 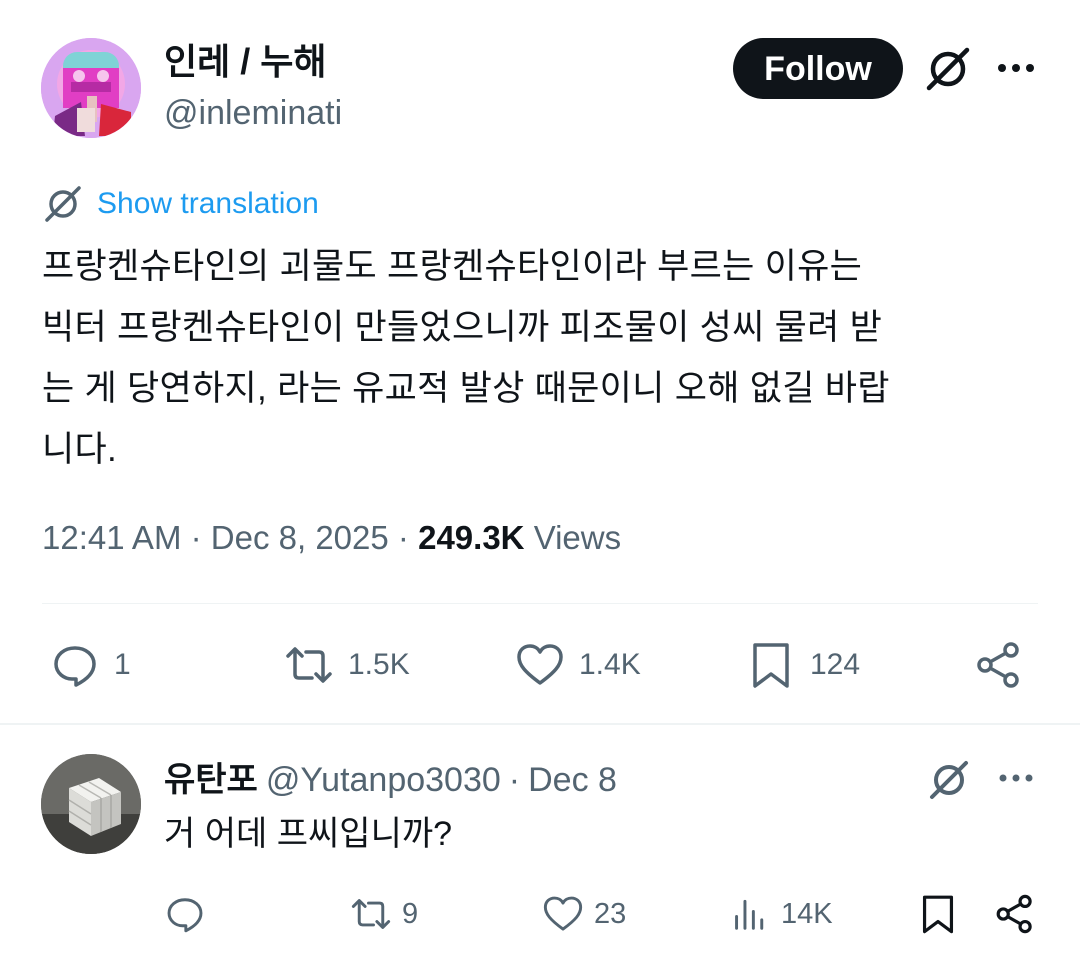 I want to click on bookmark-count: 124, so click(x=835, y=664).